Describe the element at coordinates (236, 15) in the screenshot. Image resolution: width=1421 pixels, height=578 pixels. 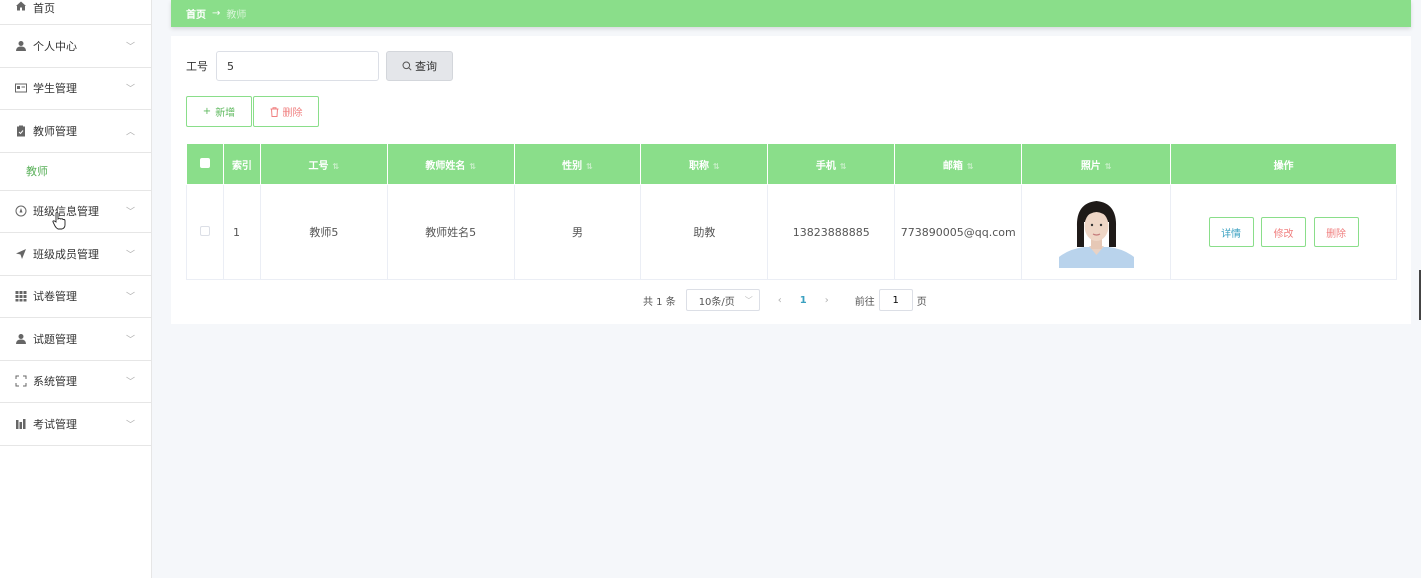
I see `breadcrumb-current: 教师` at that location.